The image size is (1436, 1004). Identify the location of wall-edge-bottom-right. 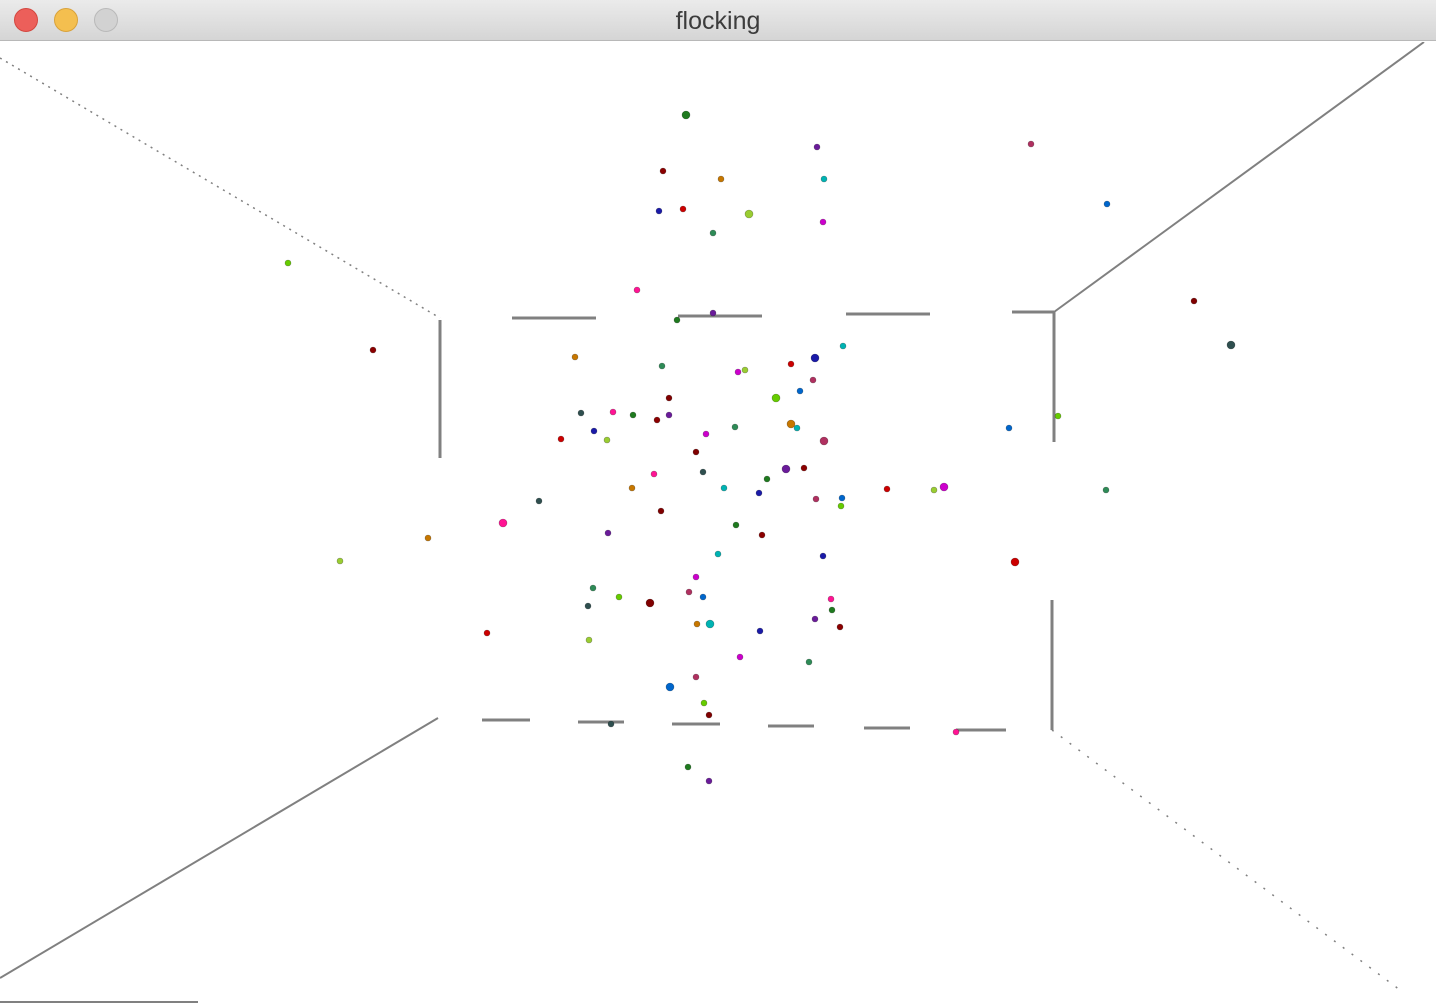
(1226, 860).